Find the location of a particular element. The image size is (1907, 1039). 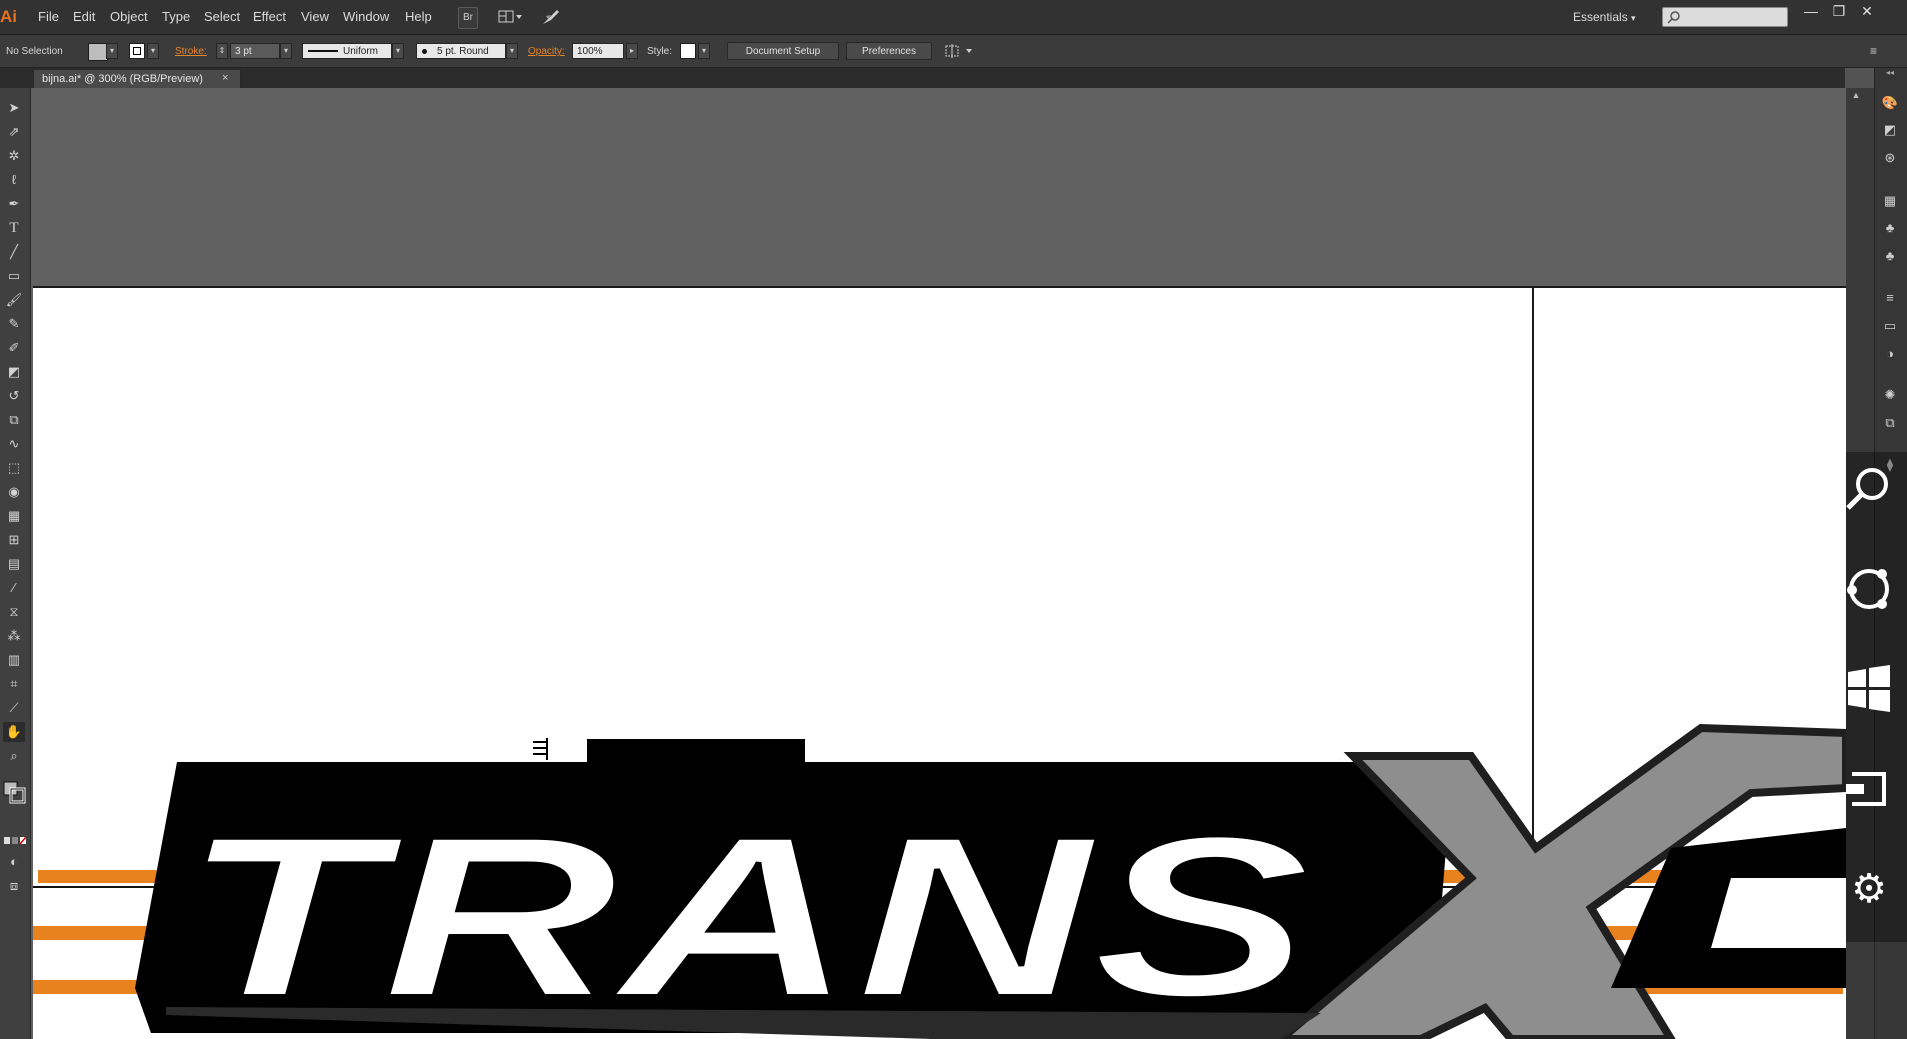

gradient-panel-icon: ▭ is located at coordinates (1890, 326).